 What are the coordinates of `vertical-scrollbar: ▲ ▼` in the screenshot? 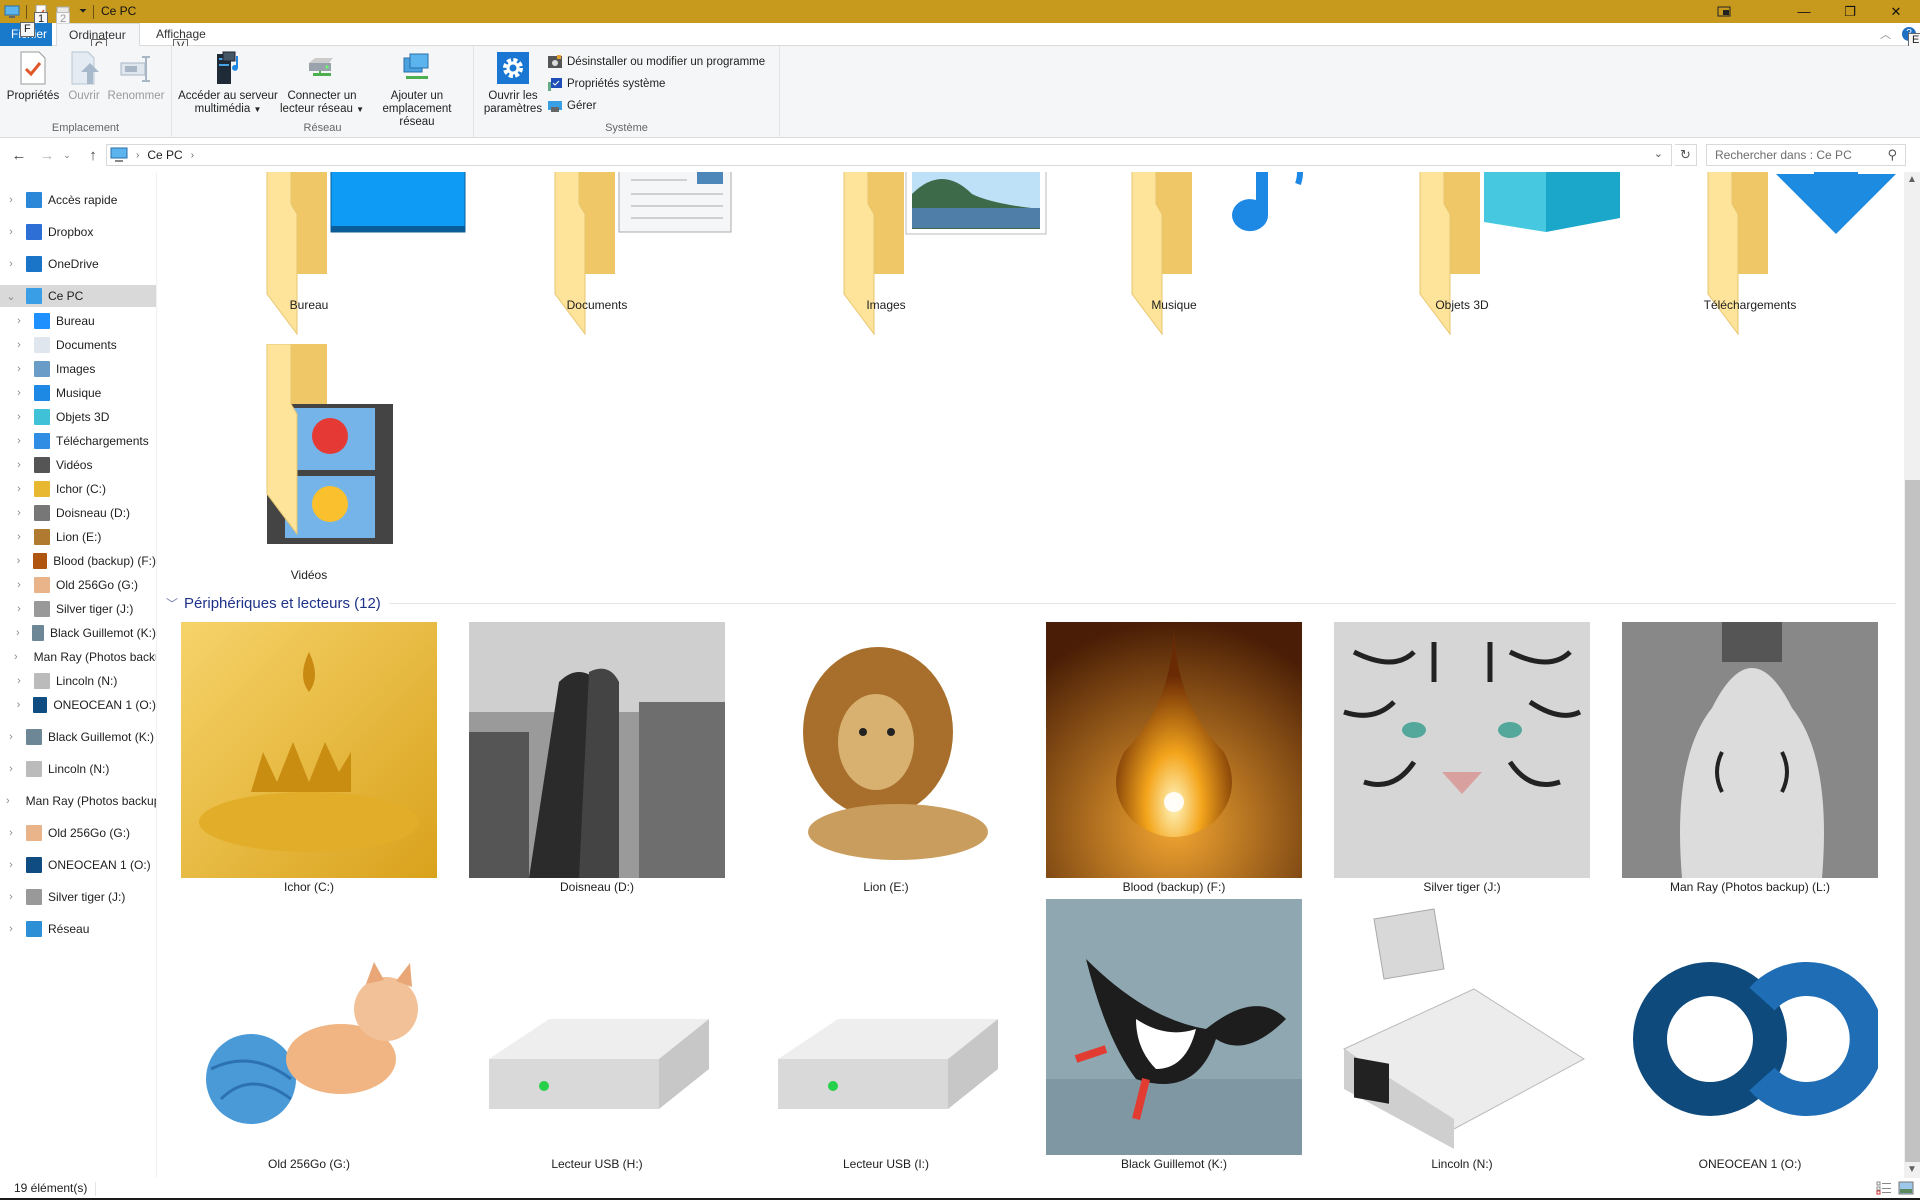 It's located at (1912, 675).